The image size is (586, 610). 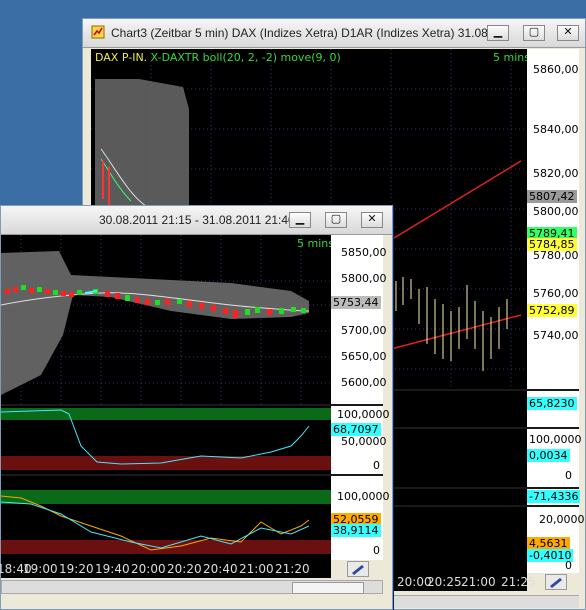 What do you see at coordinates (556, 69) in the screenshot?
I see `price-tick: 5860,00` at bounding box center [556, 69].